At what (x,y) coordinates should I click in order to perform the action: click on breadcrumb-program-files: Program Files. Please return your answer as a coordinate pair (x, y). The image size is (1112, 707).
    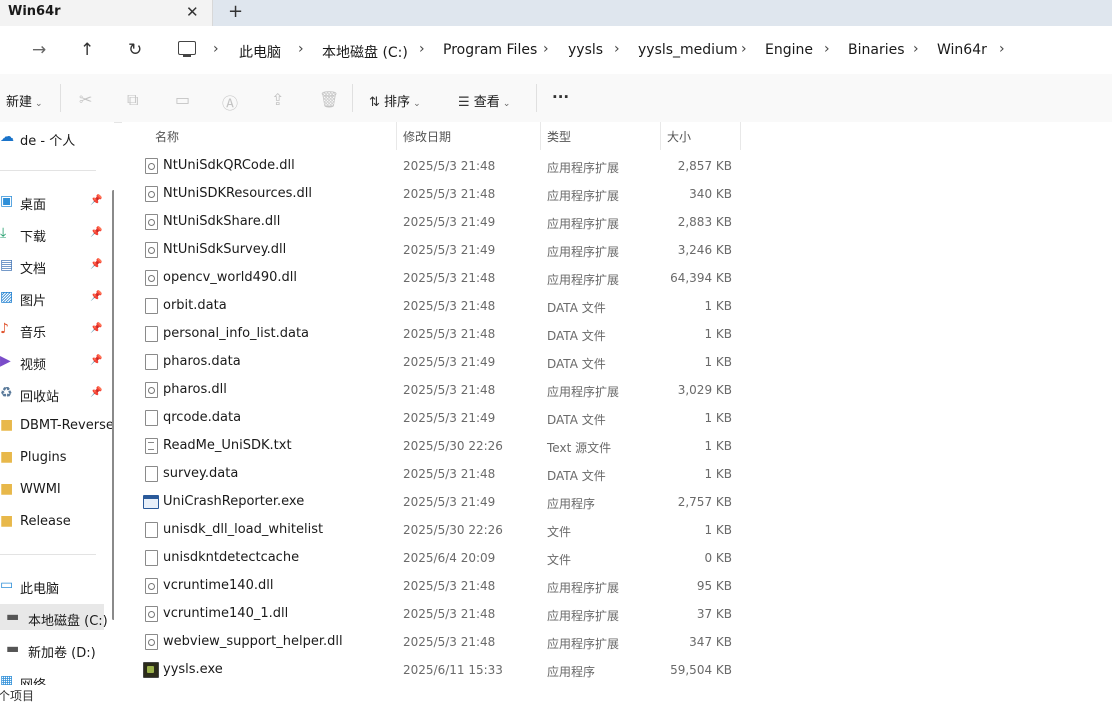
    Looking at the image, I should click on (490, 50).